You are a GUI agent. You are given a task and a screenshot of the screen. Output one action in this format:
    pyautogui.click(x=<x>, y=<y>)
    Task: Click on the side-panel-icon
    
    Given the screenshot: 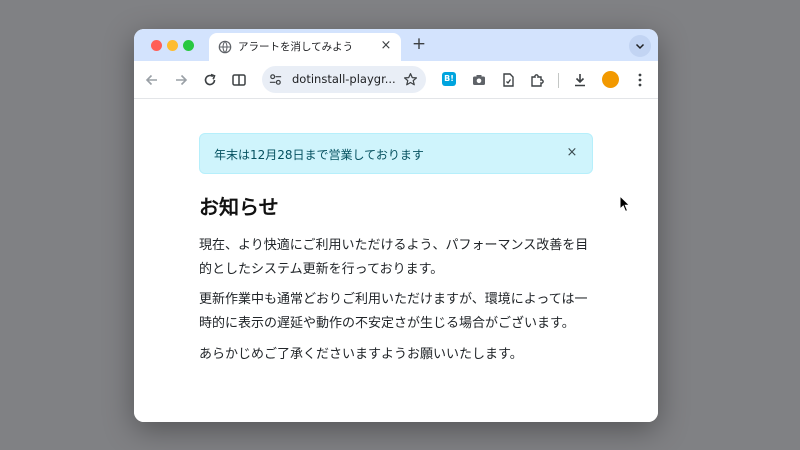 What is the action you would take?
    pyautogui.click(x=239, y=80)
    